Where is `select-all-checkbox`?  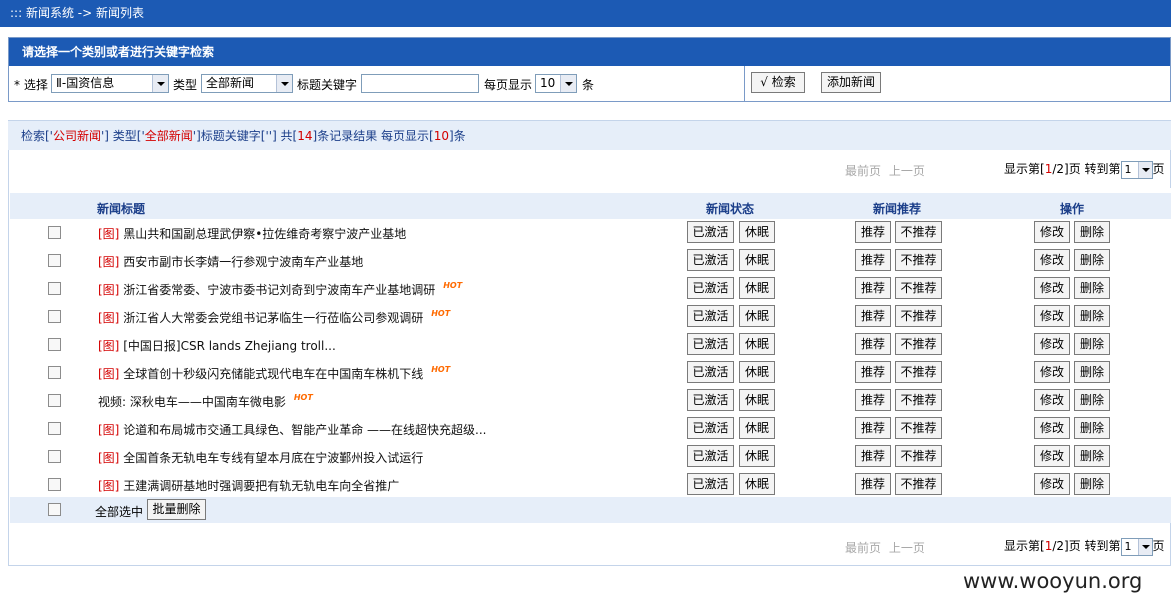
select-all-checkbox is located at coordinates (54, 509).